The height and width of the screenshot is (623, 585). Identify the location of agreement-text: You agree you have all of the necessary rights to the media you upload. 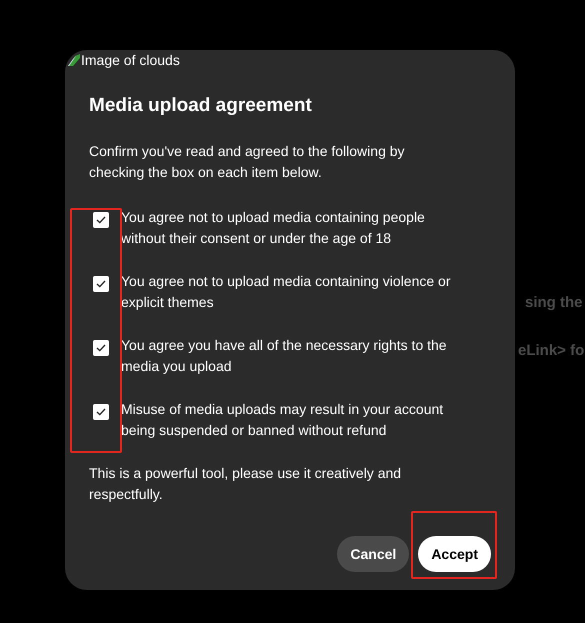
(284, 356).